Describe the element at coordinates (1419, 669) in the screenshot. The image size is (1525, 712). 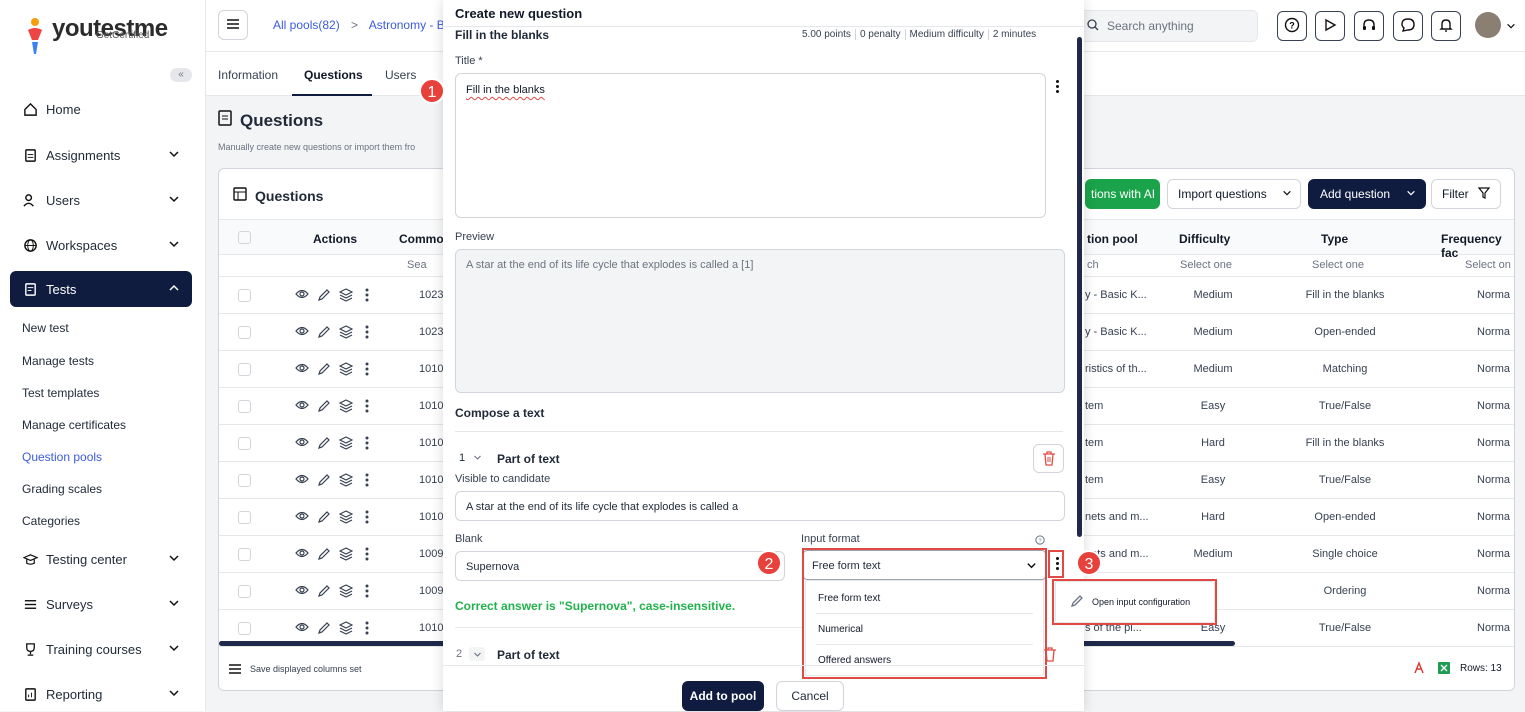
I see `pdf-export-icon` at that location.